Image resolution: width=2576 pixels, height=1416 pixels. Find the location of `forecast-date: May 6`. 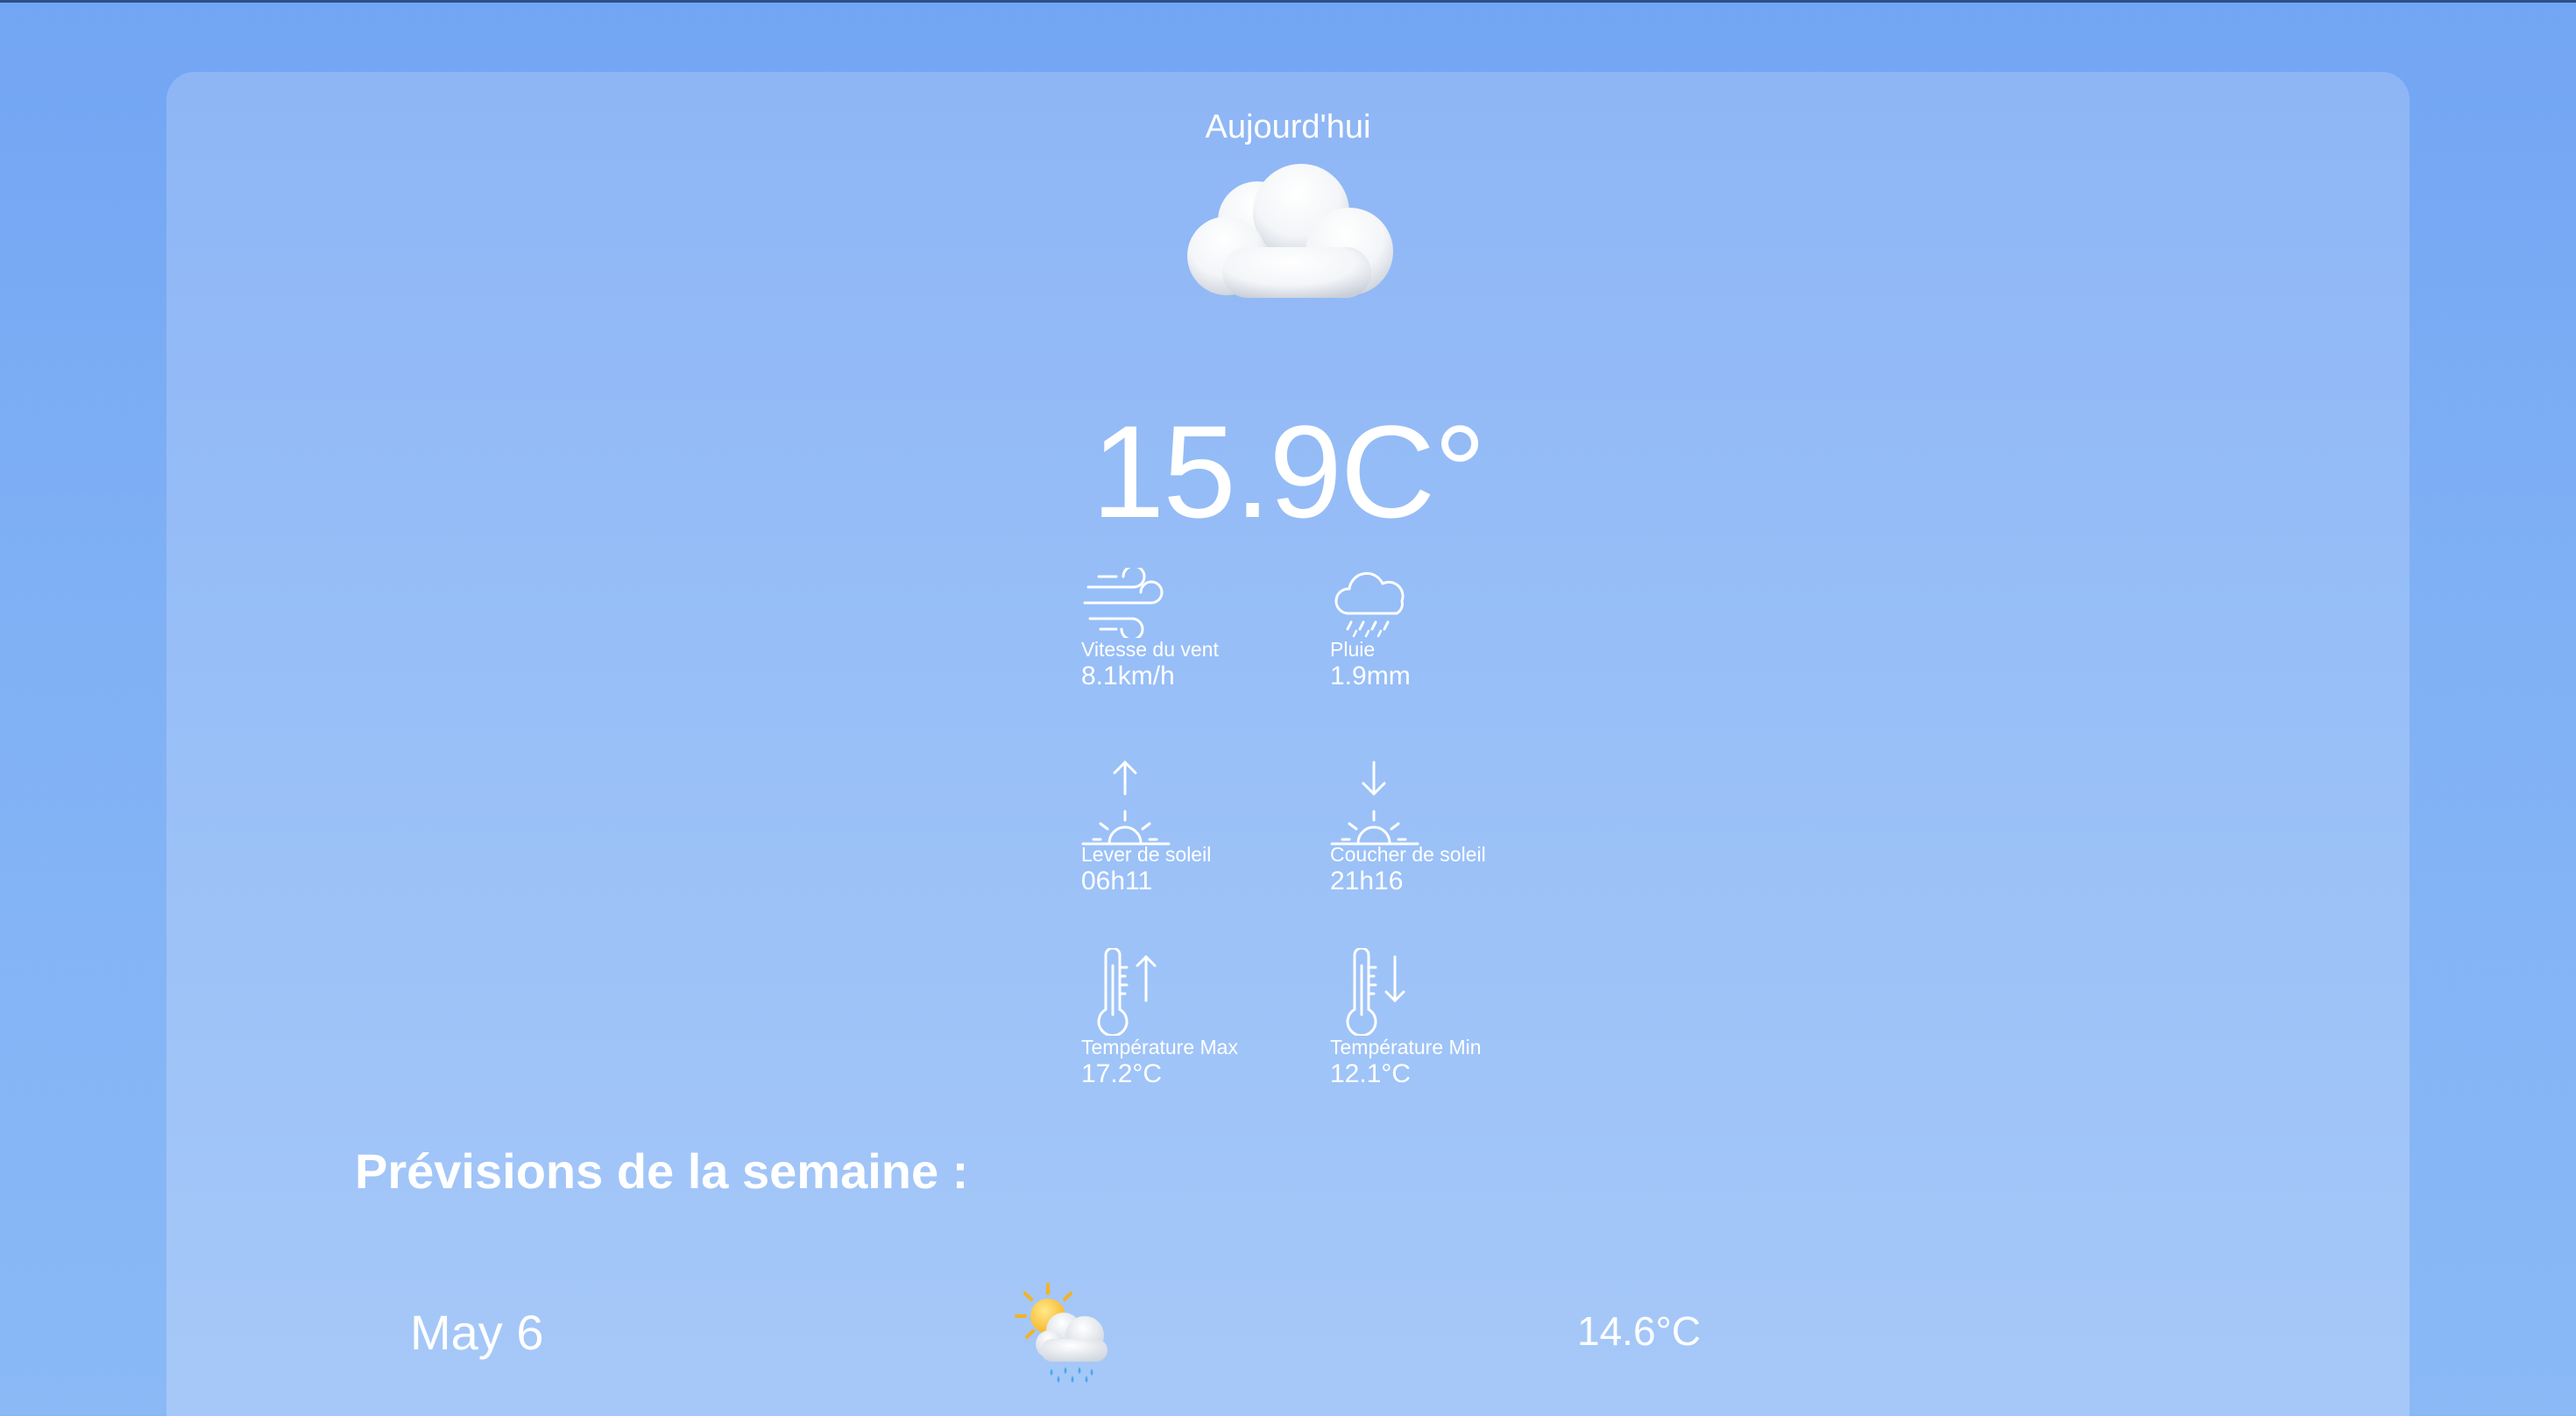

forecast-date: May 6 is located at coordinates (477, 1332).